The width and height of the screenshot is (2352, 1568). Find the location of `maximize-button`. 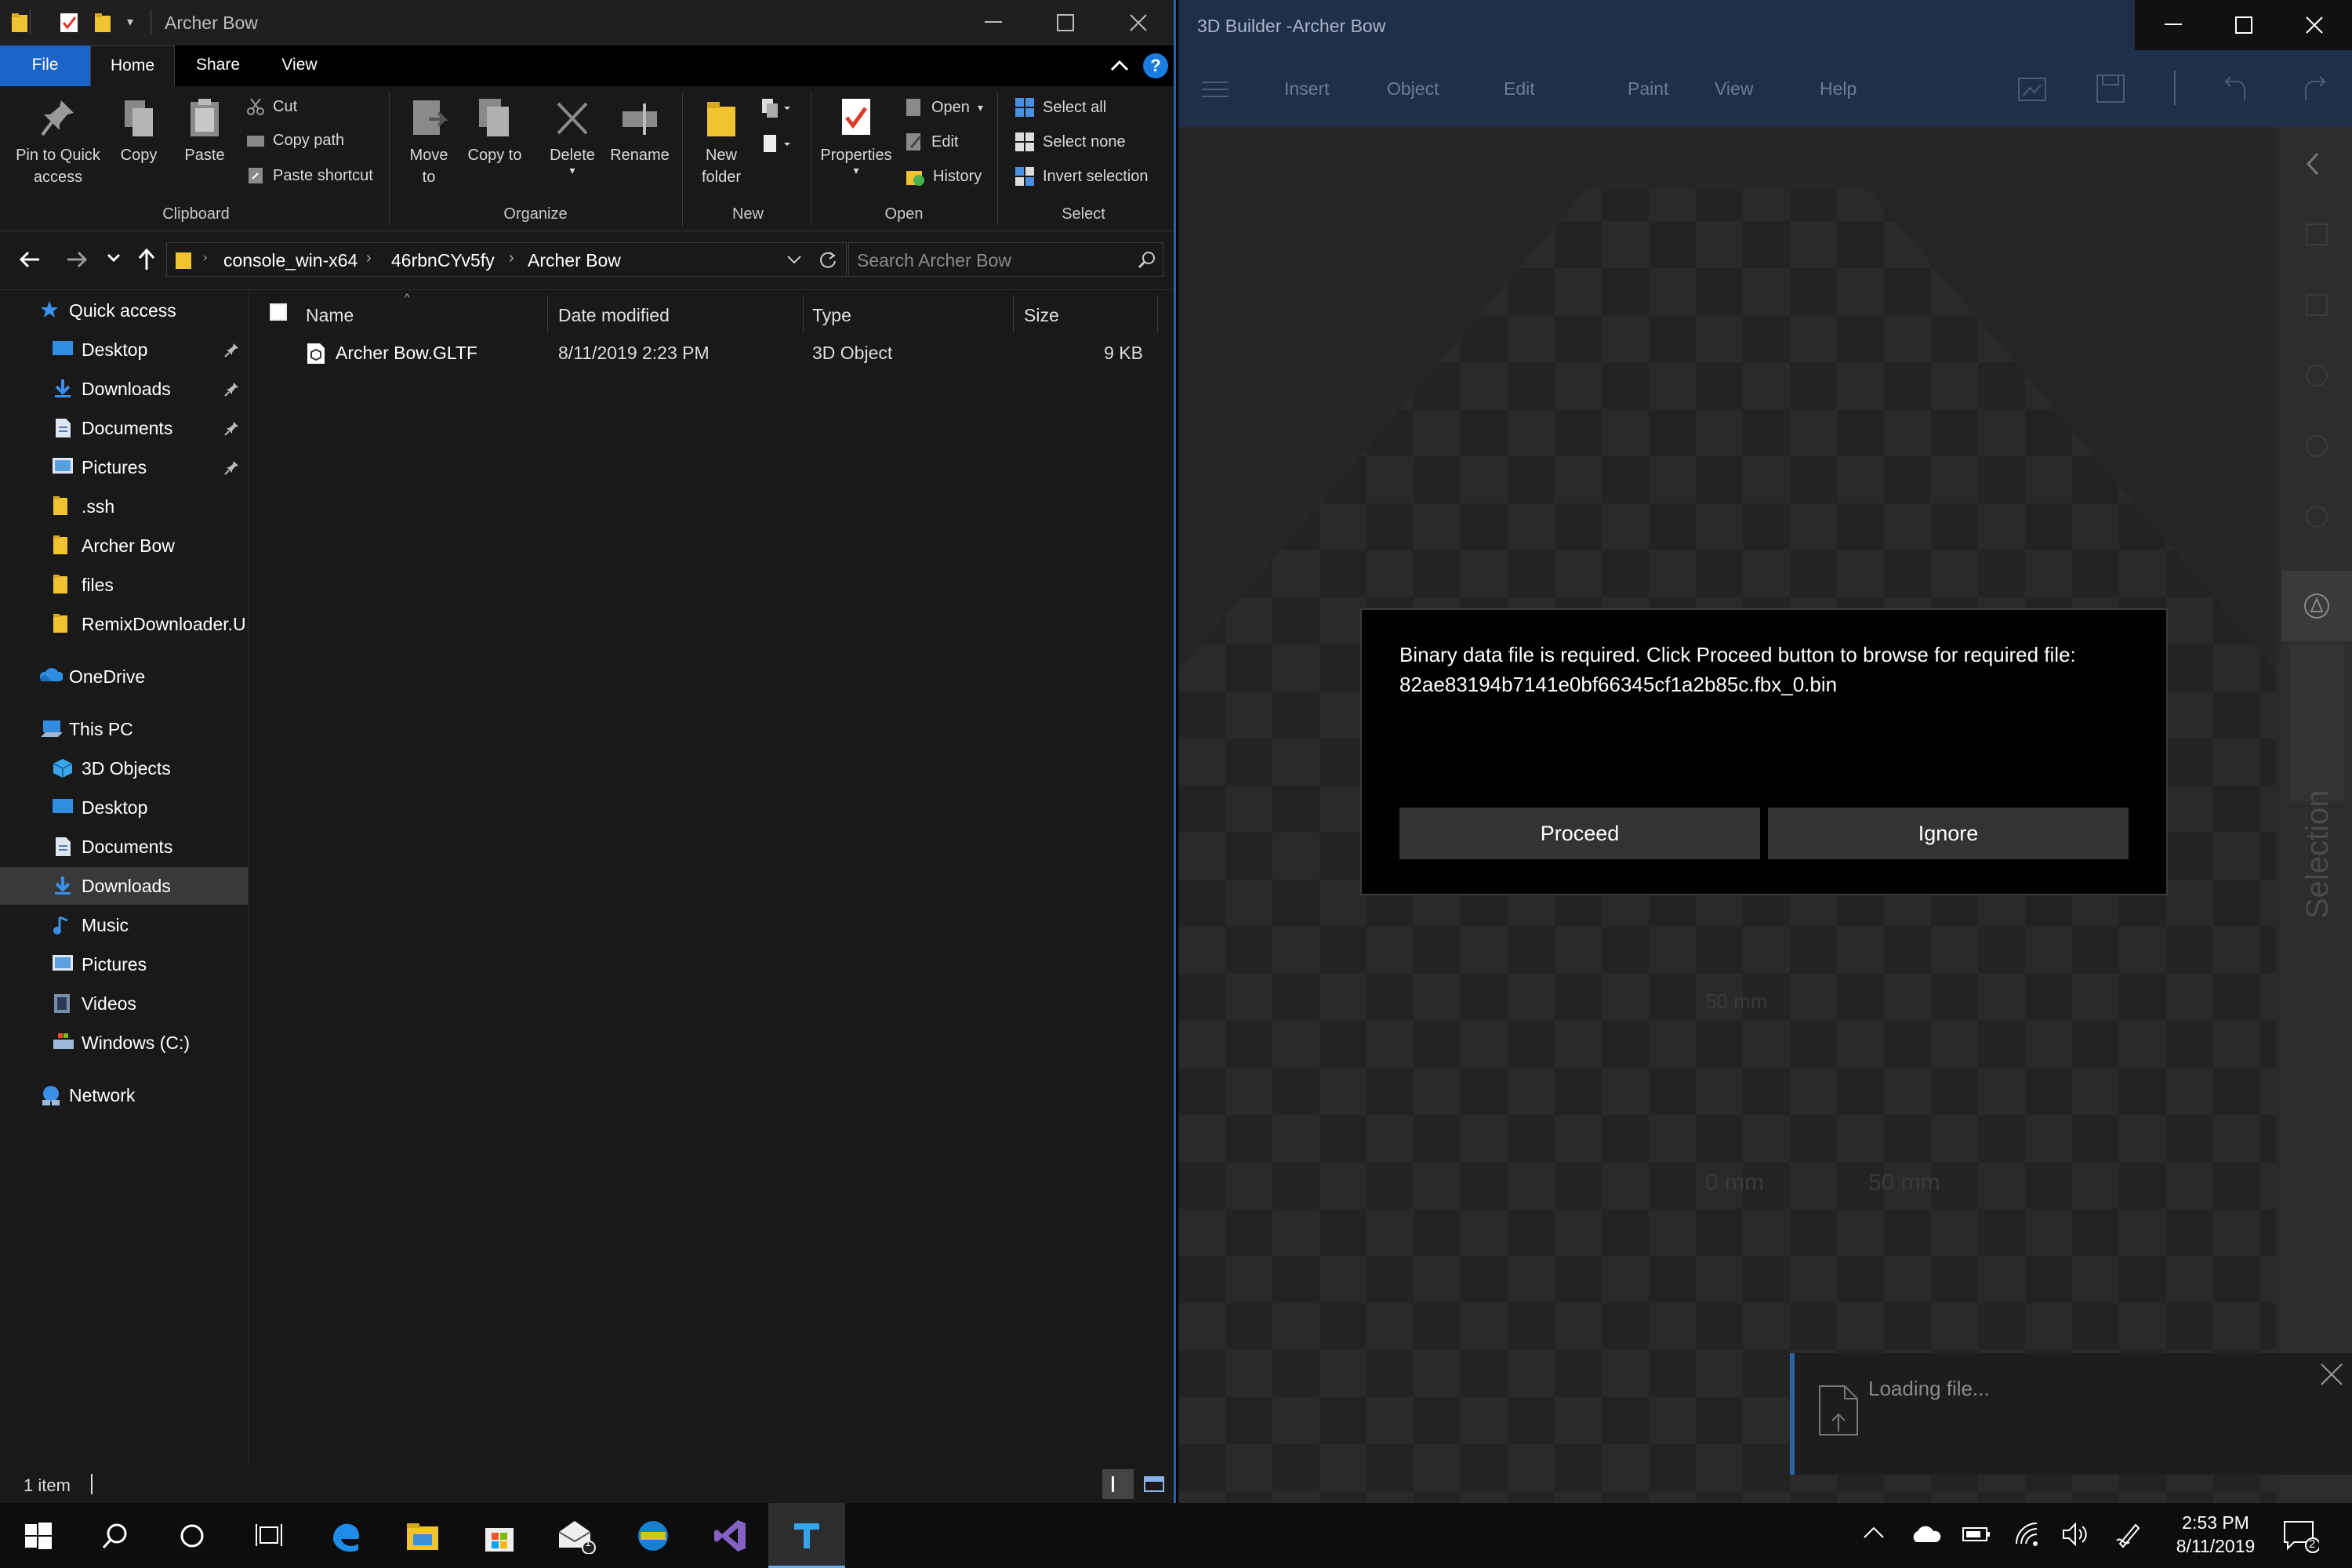

maximize-button is located at coordinates (1065, 22).